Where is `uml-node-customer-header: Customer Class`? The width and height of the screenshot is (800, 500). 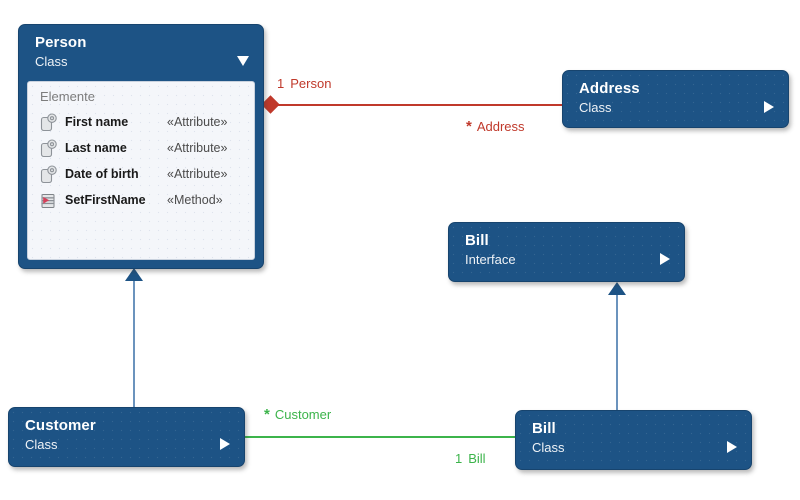 uml-node-customer-header: Customer Class is located at coordinates (126, 434).